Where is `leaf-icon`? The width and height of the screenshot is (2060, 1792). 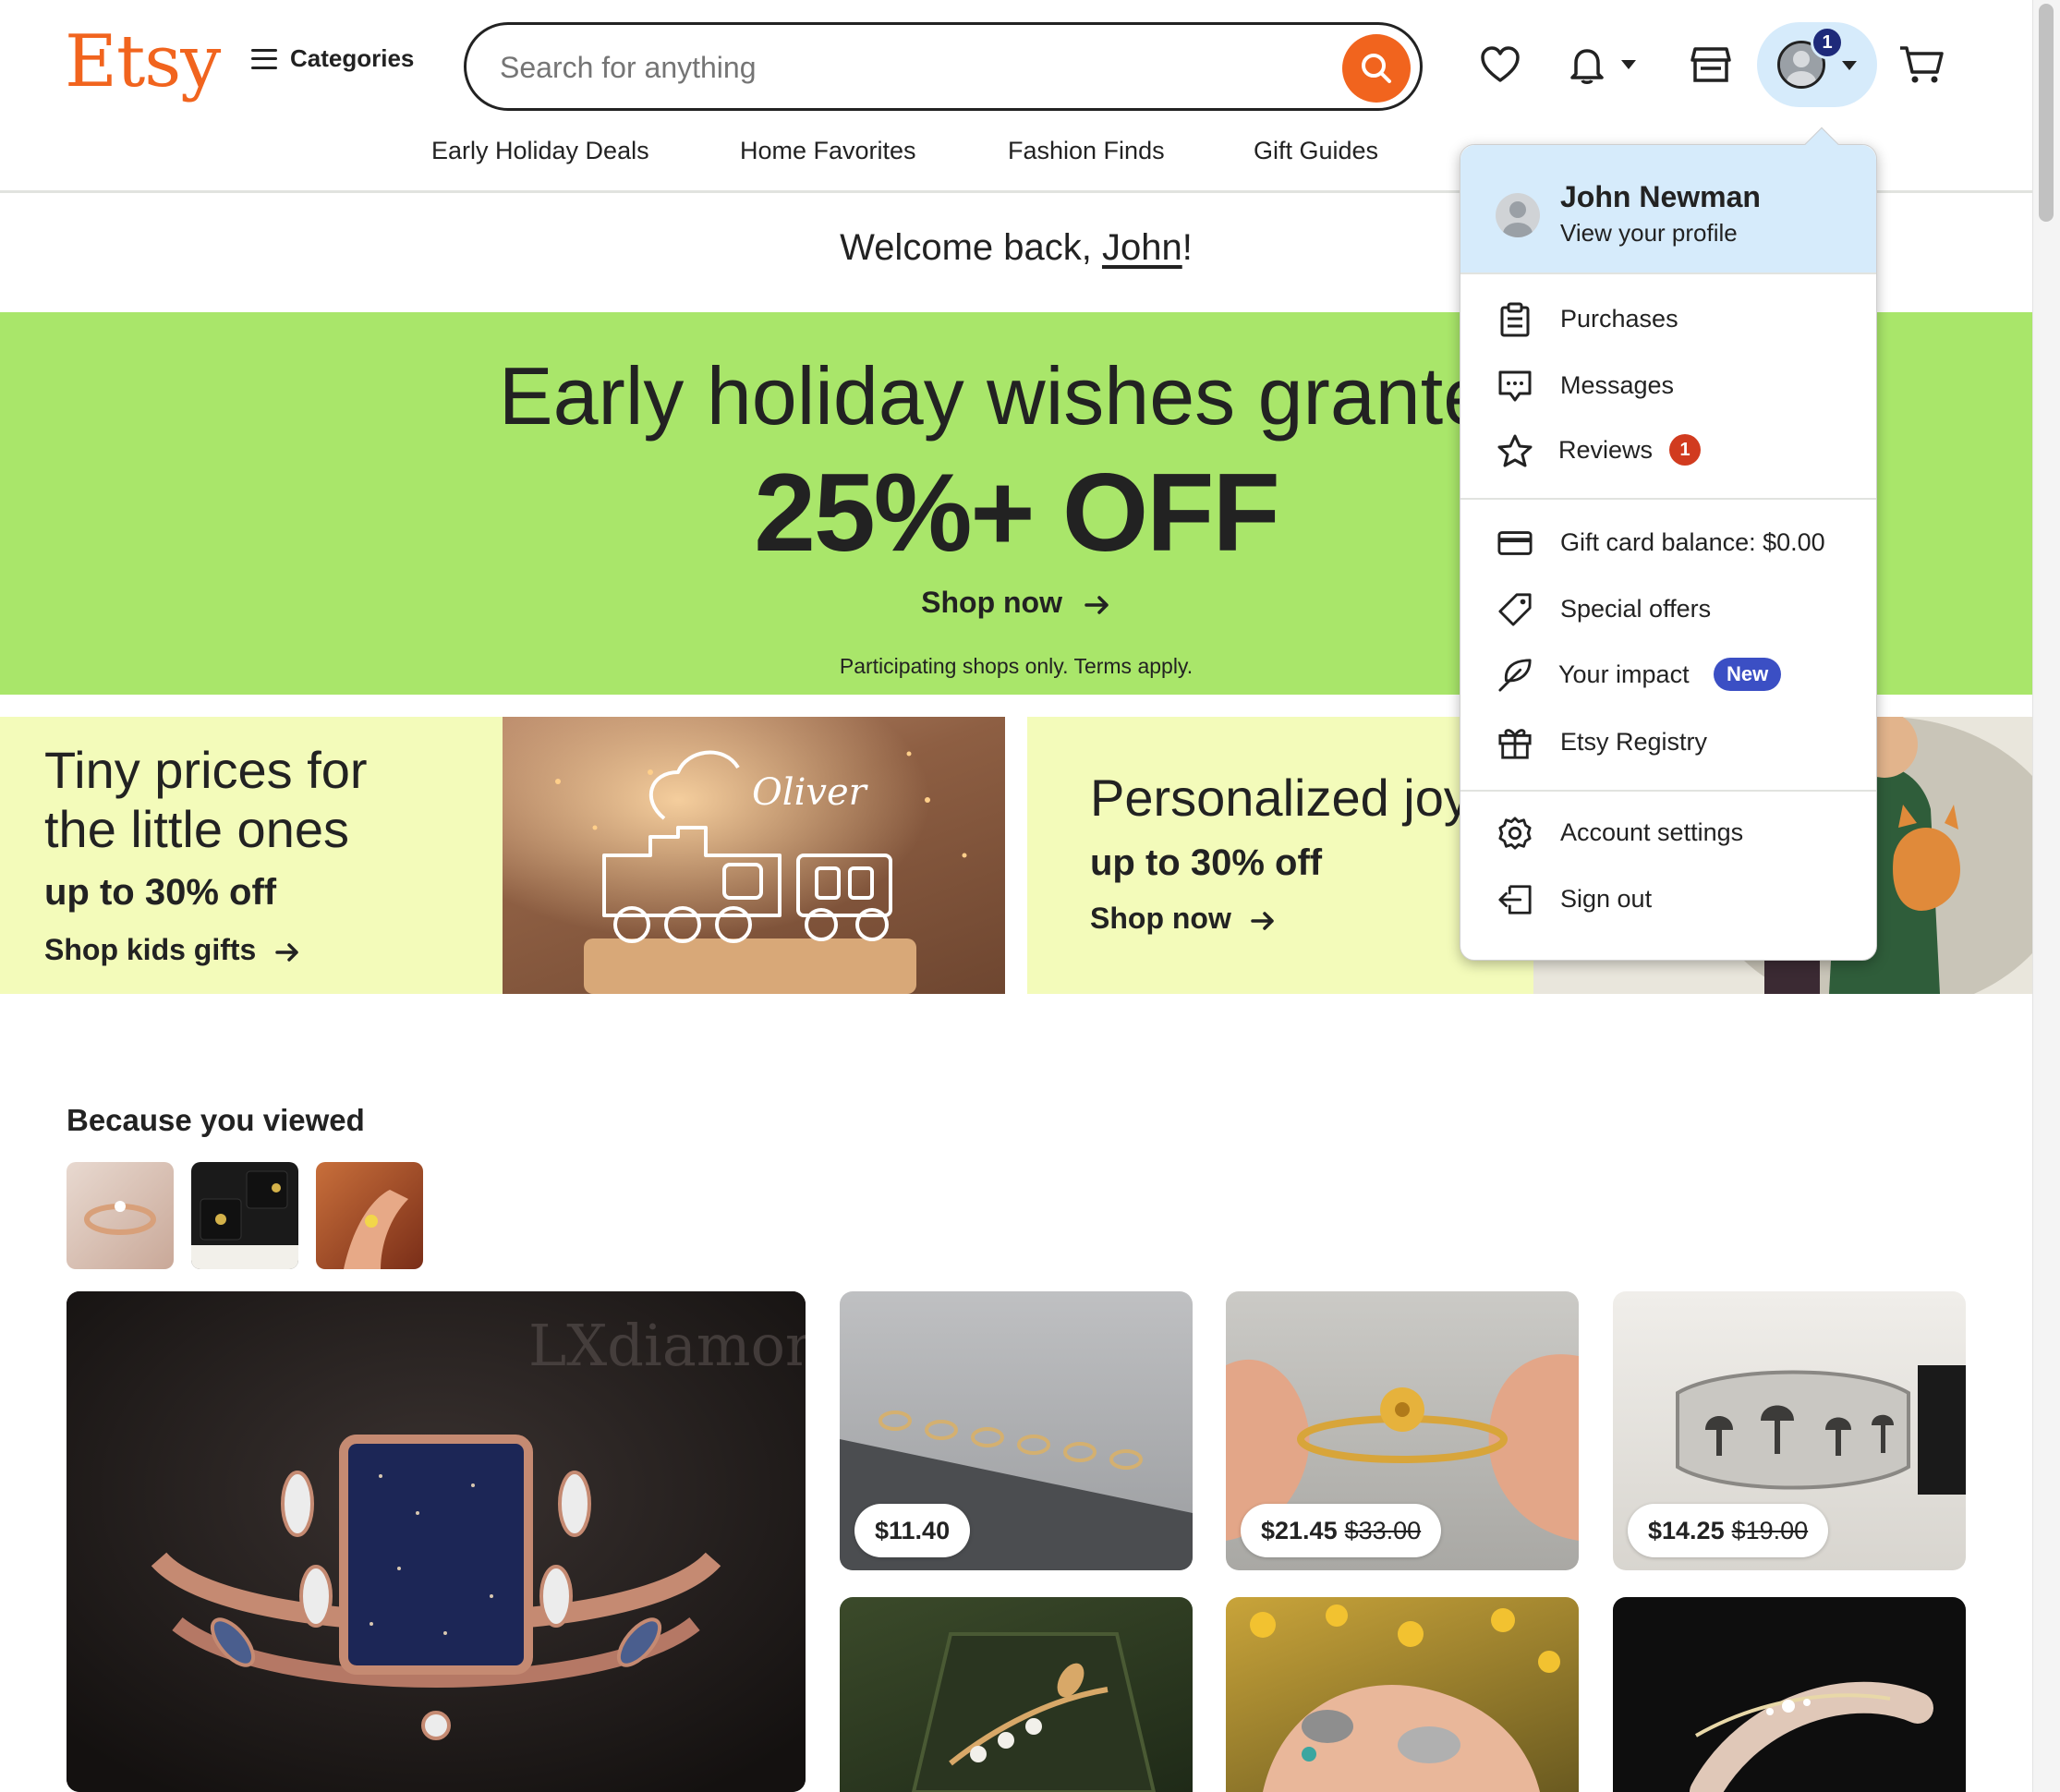 leaf-icon is located at coordinates (1515, 676).